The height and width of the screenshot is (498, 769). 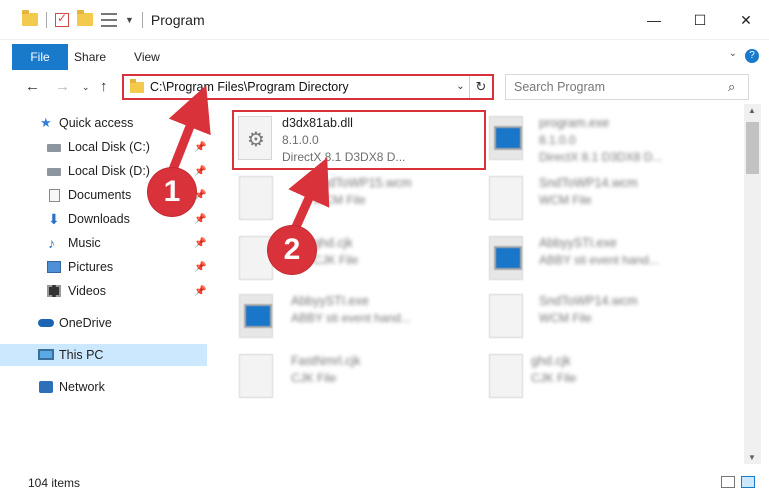 I want to click on sidebar-item-this-pc: This PC, so click(x=103, y=355).